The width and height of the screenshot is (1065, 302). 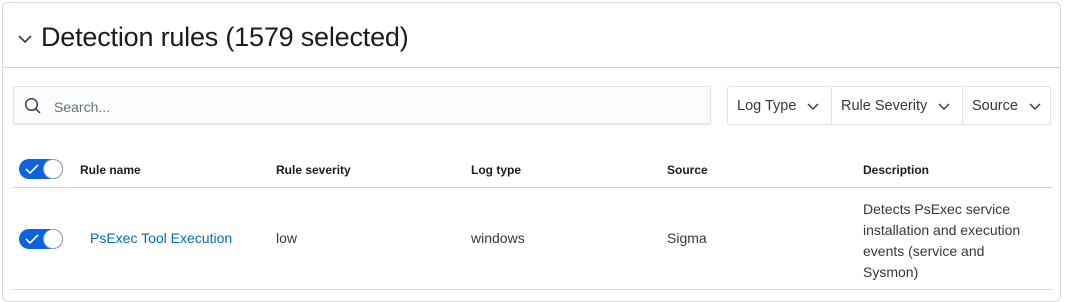 What do you see at coordinates (498, 238) in the screenshot?
I see `log-type-cell: windows` at bounding box center [498, 238].